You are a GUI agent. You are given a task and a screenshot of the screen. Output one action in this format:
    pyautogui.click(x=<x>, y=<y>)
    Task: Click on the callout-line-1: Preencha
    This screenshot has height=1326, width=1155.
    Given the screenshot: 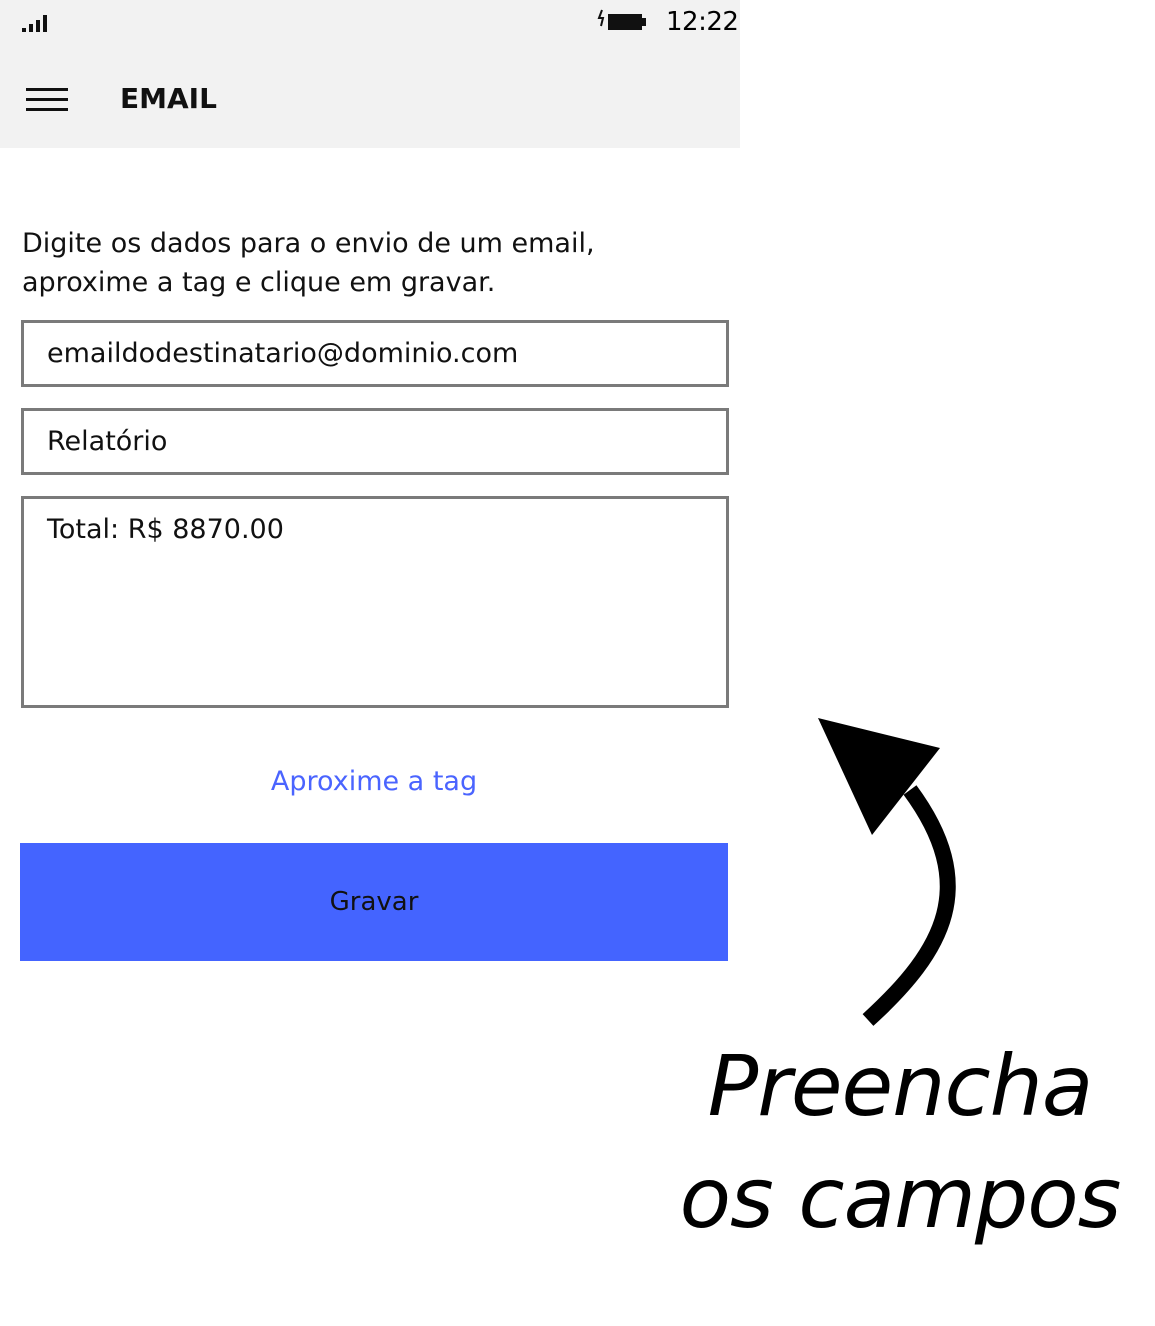 What is the action you would take?
    pyautogui.click(x=900, y=1086)
    